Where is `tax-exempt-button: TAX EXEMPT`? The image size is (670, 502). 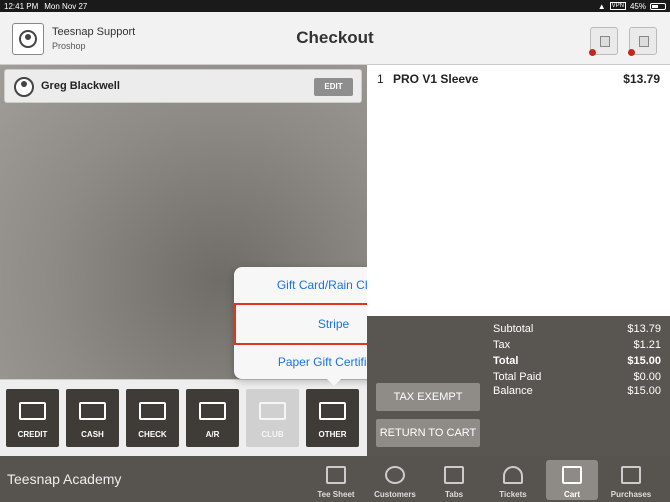 tax-exempt-button: TAX EXEMPT is located at coordinates (428, 397).